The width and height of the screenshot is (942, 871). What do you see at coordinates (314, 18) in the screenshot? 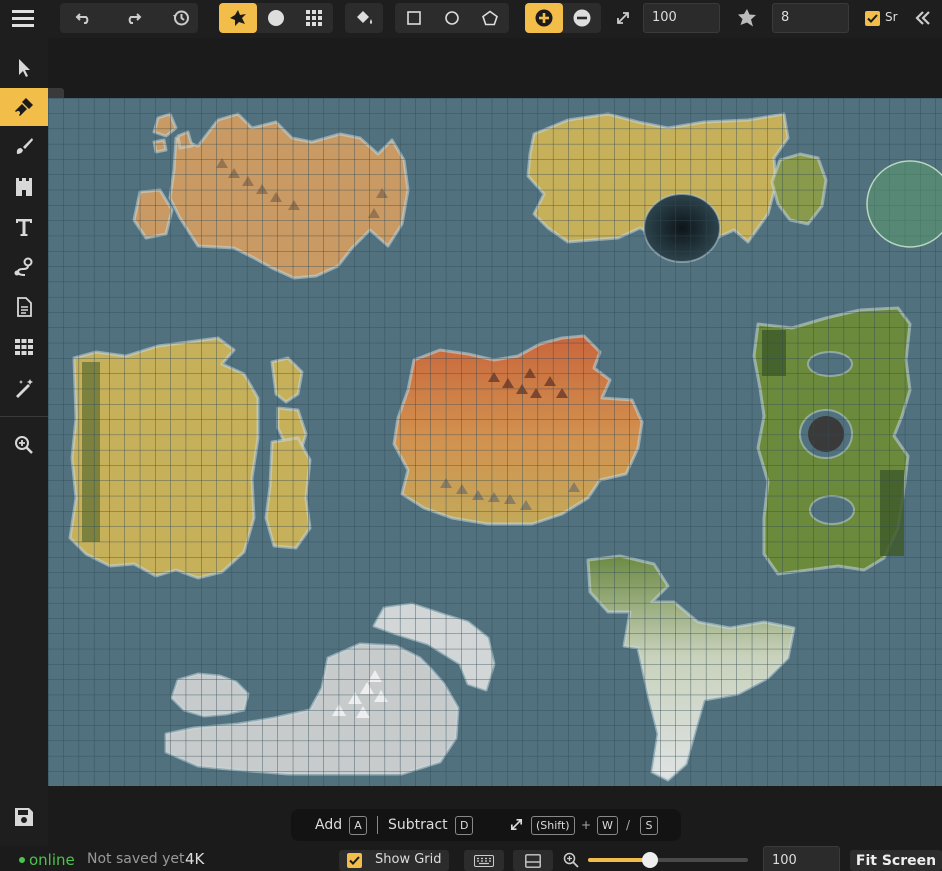
I see `grid-brush-icon` at bounding box center [314, 18].